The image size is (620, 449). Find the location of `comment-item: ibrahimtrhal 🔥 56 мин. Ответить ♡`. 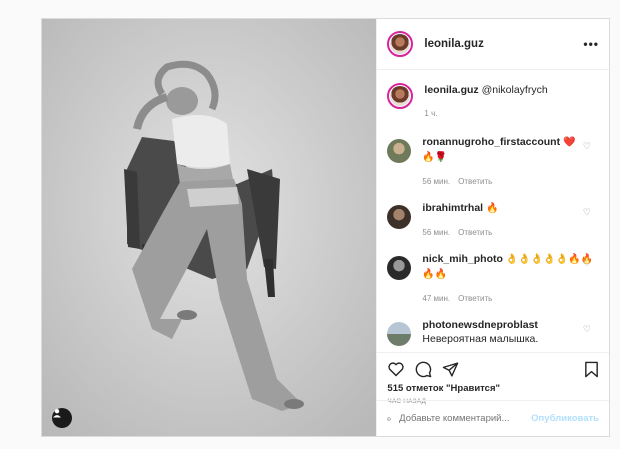

comment-item: ibrahimtrhal 🔥 56 мин. Ответить ♡ is located at coordinates (493, 220).